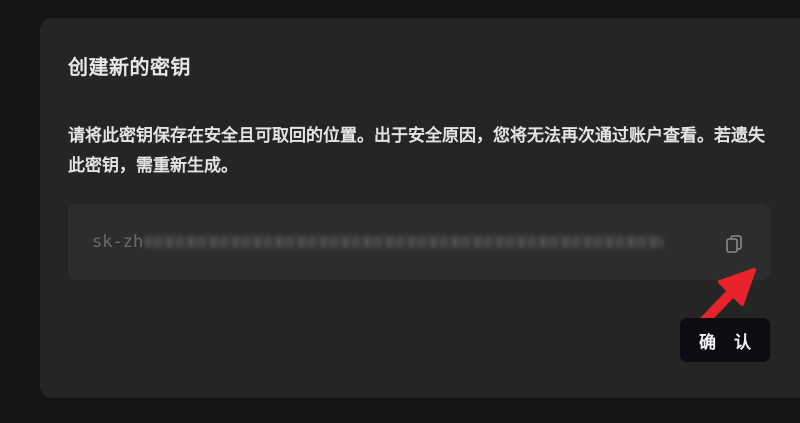 The height and width of the screenshot is (423, 800). What do you see at coordinates (404, 242) in the screenshot?
I see `secret-key-masked` at bounding box center [404, 242].